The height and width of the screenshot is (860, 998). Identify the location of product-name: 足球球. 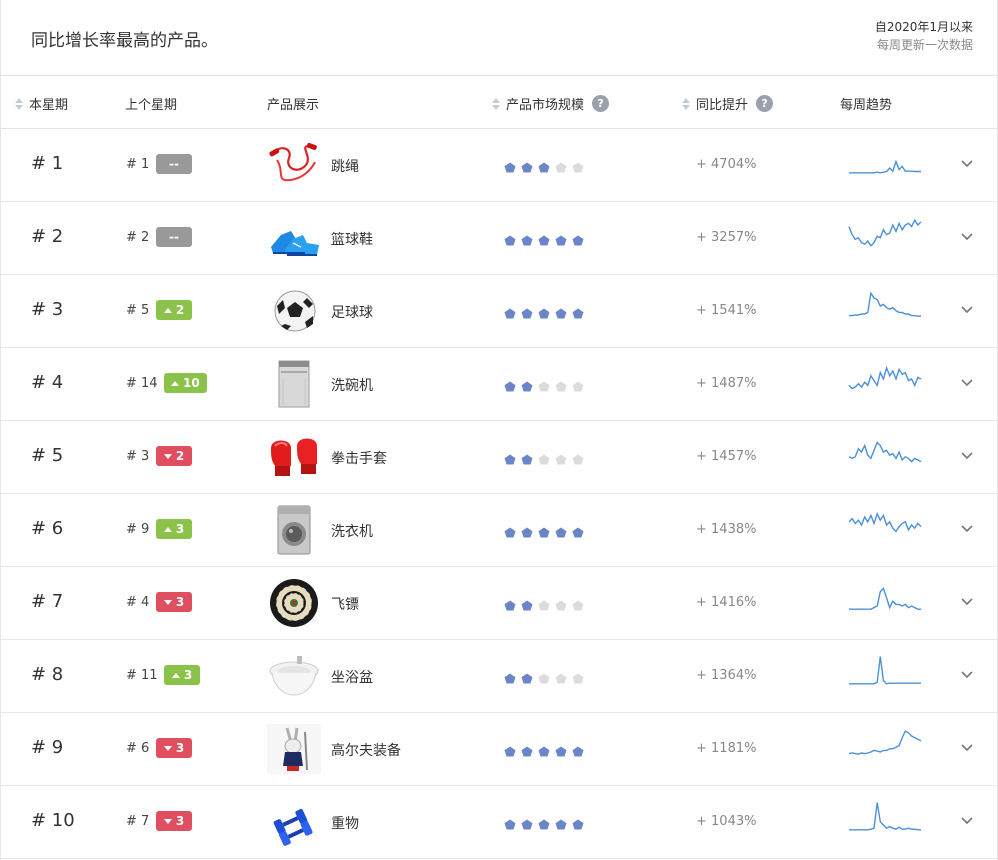
(352, 312).